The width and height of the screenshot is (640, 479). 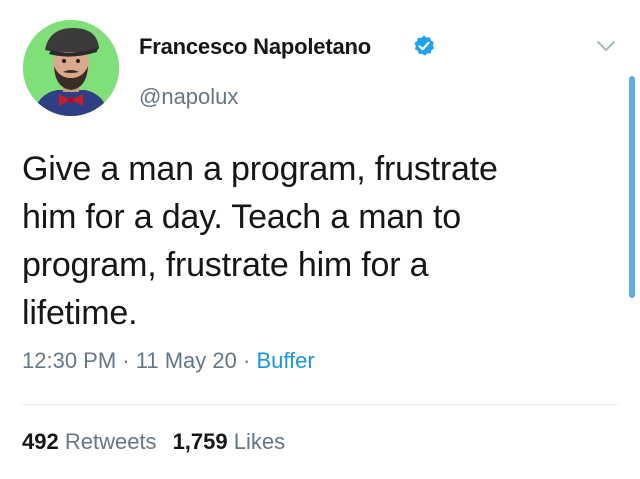 I want to click on scrollbar, so click(x=632, y=187).